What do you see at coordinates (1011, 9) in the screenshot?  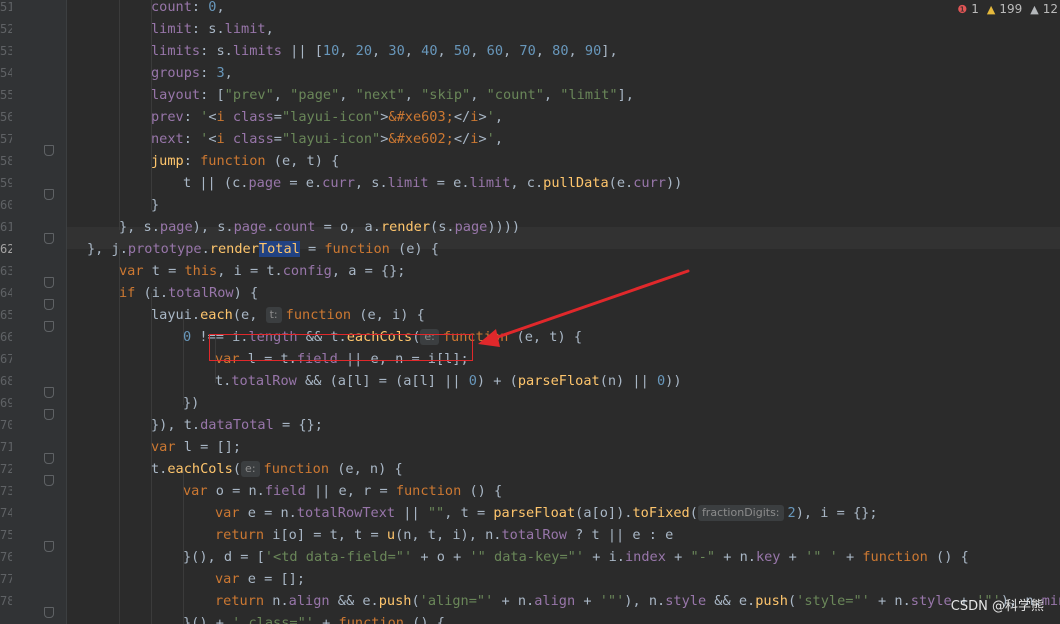 I see `warning-count: 199` at bounding box center [1011, 9].